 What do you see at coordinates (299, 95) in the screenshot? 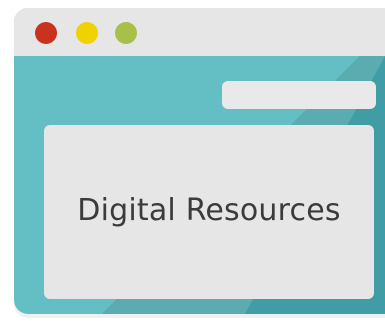
I see `search-bar` at bounding box center [299, 95].